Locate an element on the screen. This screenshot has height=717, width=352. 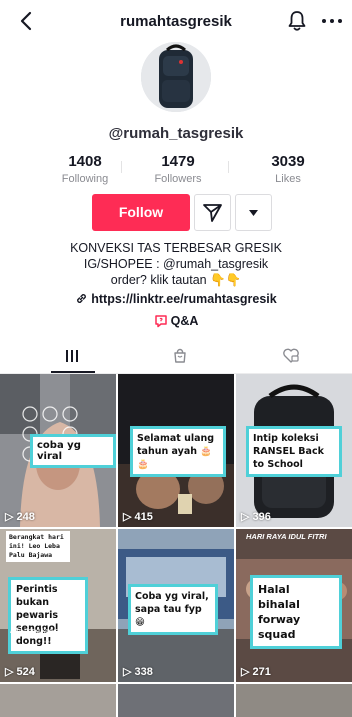
view-count-value: 524 is located at coordinates (25, 672).